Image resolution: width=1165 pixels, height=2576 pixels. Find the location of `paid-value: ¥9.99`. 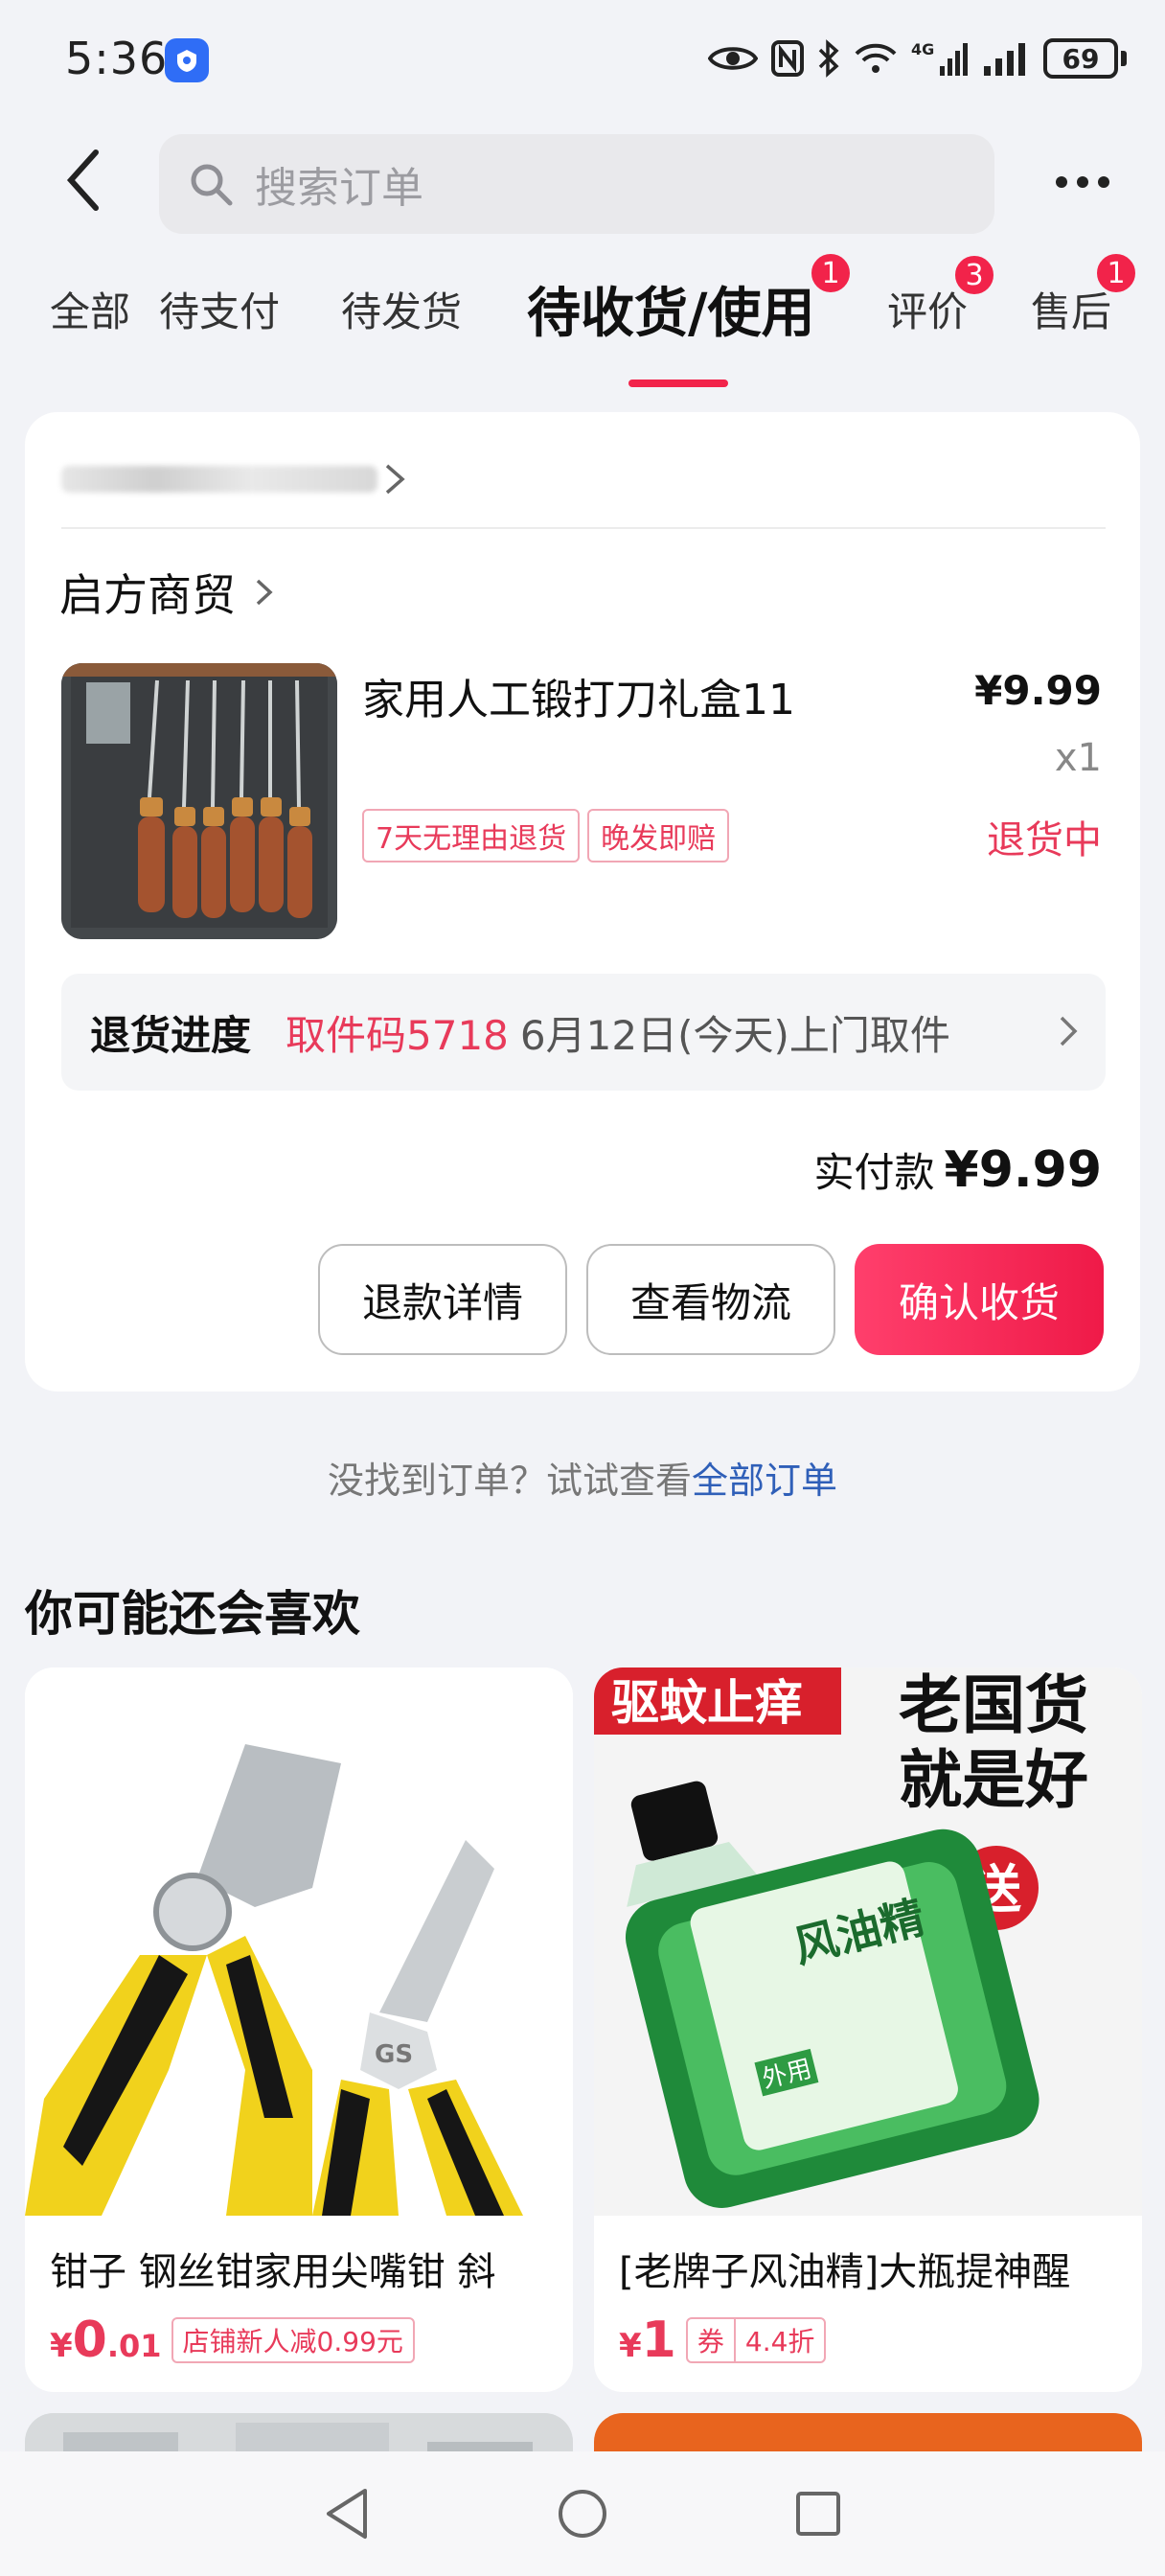

paid-value: ¥9.99 is located at coordinates (1023, 1170).